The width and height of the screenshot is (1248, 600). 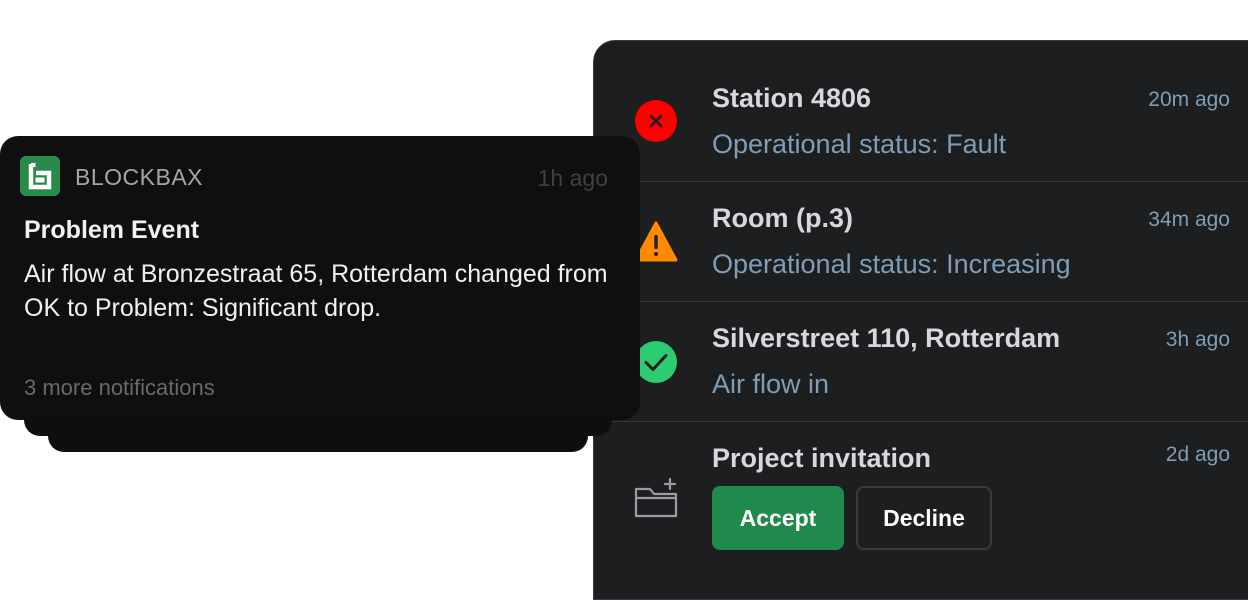 What do you see at coordinates (40, 176) in the screenshot?
I see `blockbax-logo-icon` at bounding box center [40, 176].